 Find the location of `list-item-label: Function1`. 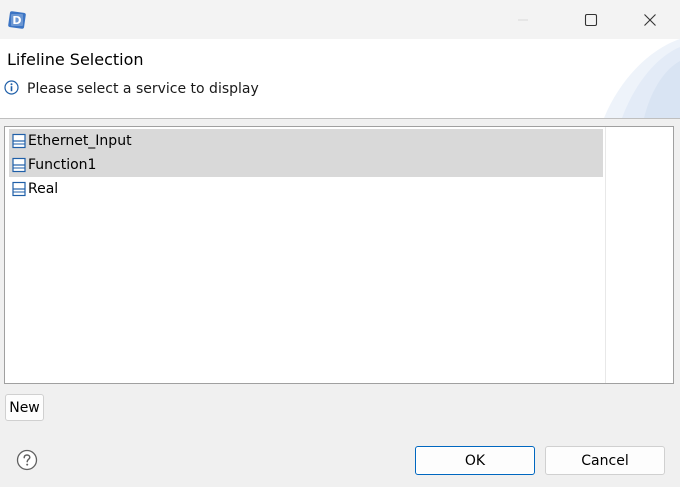

list-item-label: Function1 is located at coordinates (62, 165).